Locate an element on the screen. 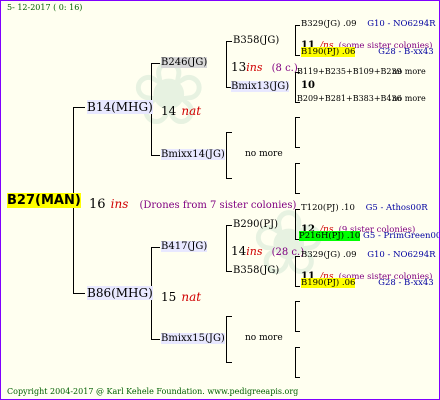 The height and width of the screenshot is (400, 440). node-b119-mix: B119+B235+B109+B239 no more is located at coordinates (361, 71).